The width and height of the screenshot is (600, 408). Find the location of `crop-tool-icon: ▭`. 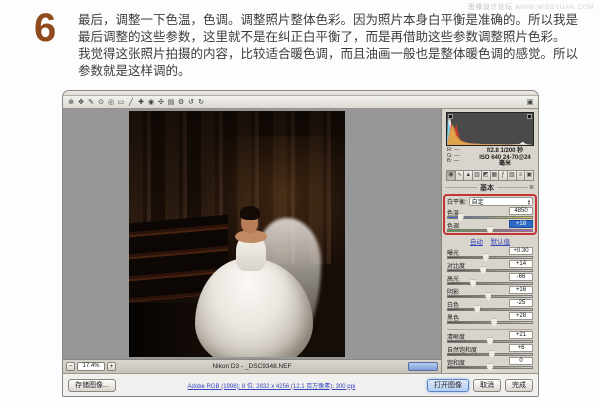

crop-tool-icon: ▭ is located at coordinates (121, 102).